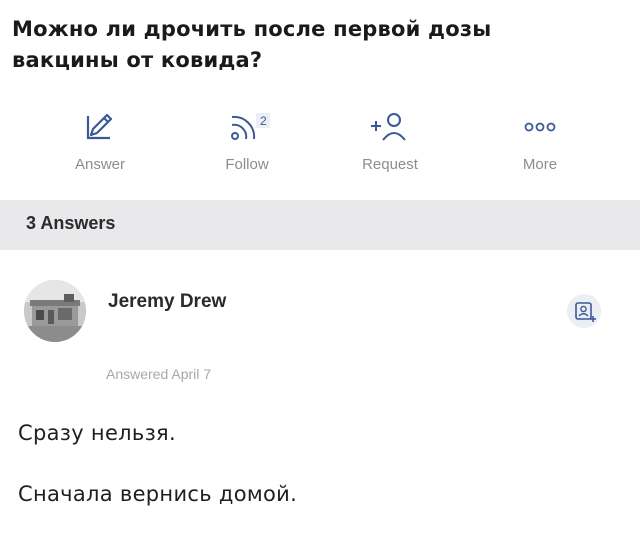  Describe the element at coordinates (97, 433) in the screenshot. I see `answer-text-line: Сразу нельзя.` at that location.